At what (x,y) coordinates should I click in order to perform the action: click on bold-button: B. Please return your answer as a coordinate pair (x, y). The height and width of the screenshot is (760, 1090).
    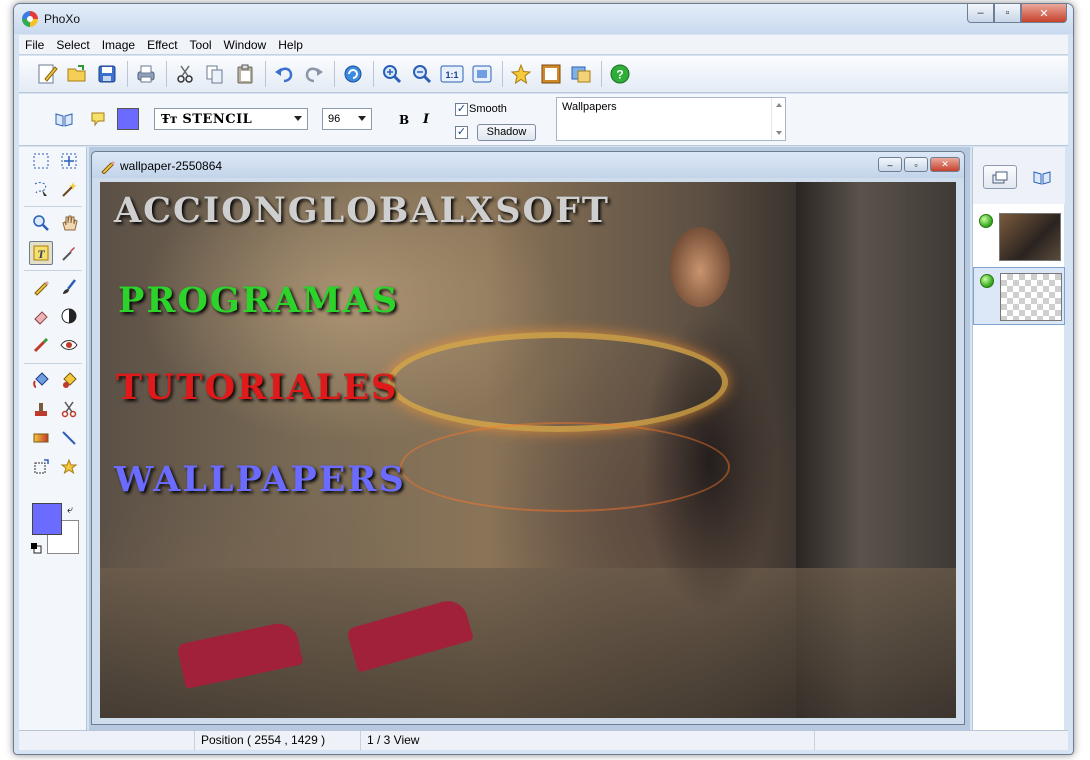
    Looking at the image, I should click on (404, 120).